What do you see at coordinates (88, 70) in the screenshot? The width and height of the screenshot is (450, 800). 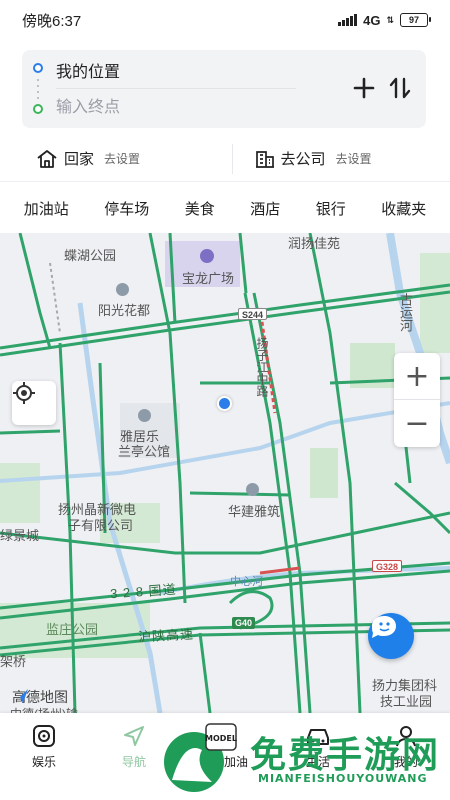 I see `origin-field: 我的位置` at bounding box center [88, 70].